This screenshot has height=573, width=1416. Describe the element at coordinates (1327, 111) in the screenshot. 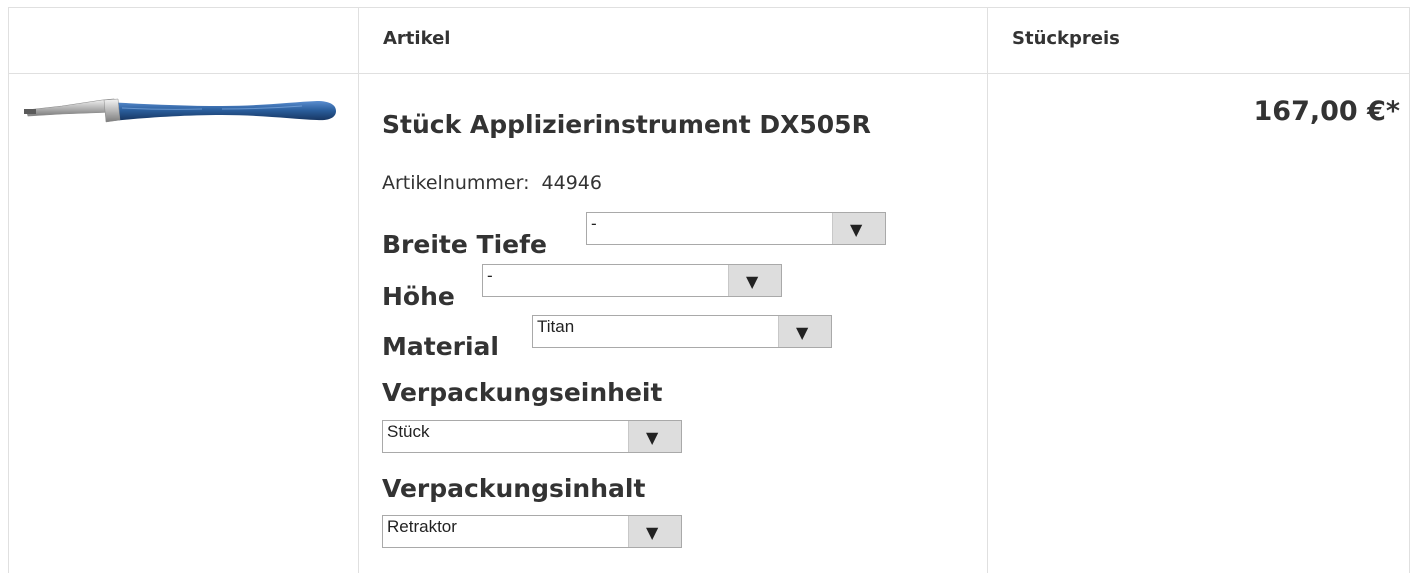

I see `unit-price: 167,00 €*` at that location.